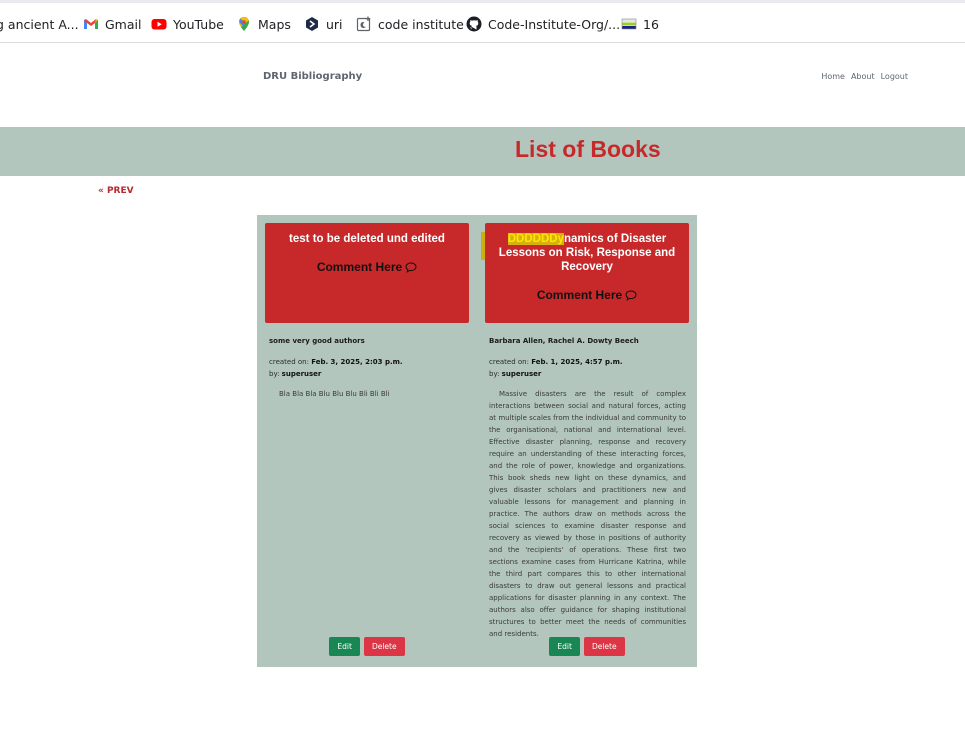  Describe the element at coordinates (367, 239) in the screenshot. I see `book-title: test to be deleted und edited` at that location.